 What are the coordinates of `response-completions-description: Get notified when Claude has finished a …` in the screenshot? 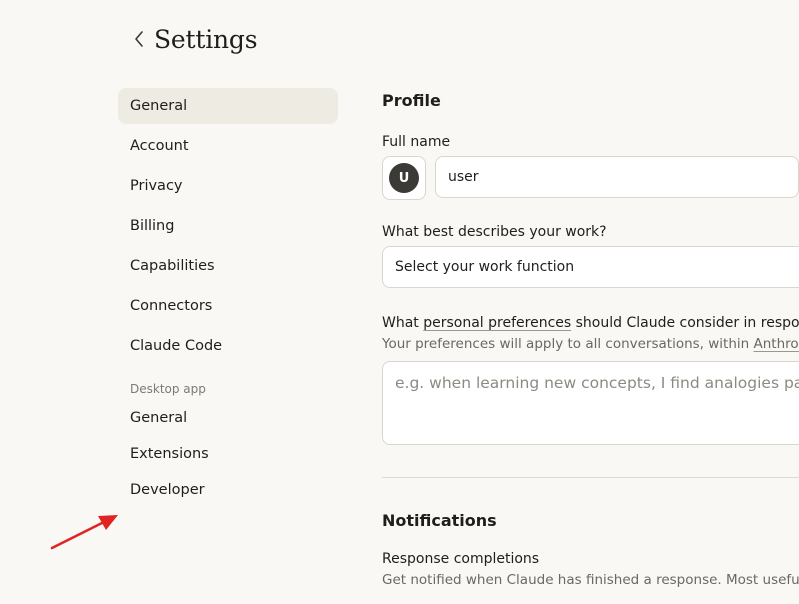 It's located at (590, 580).